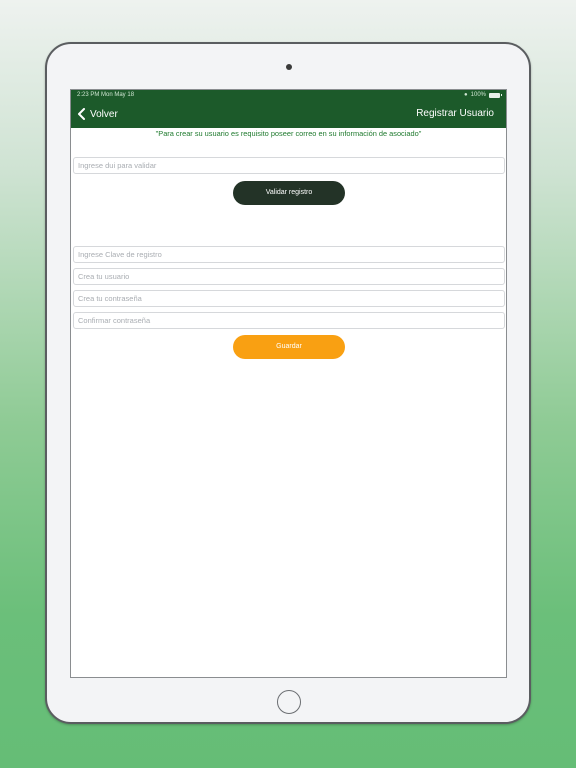  Describe the element at coordinates (289, 67) in the screenshot. I see `camera-dot` at that location.